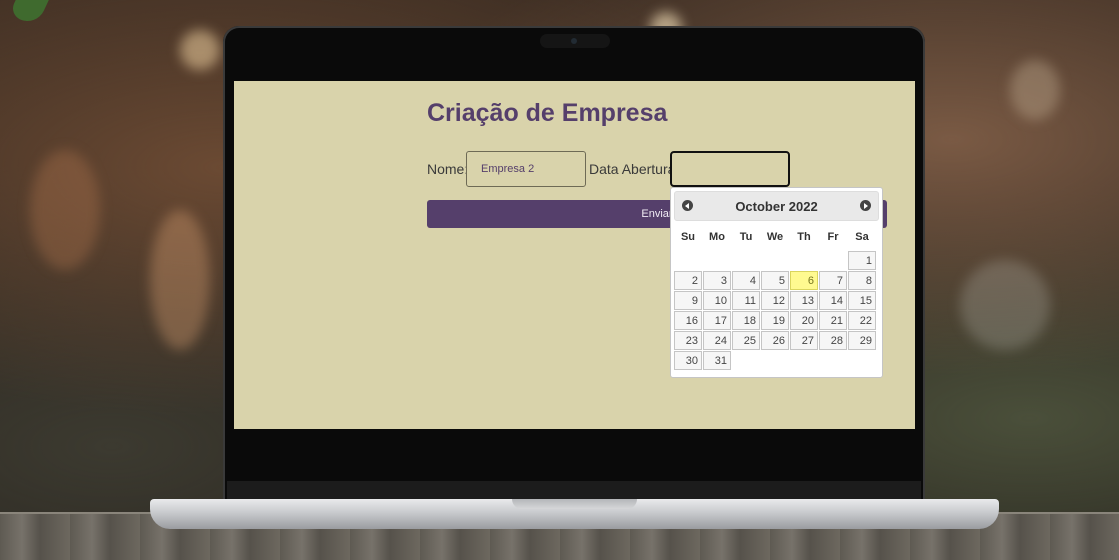  Describe the element at coordinates (833, 237) in the screenshot. I see `weekday-header: Fr` at that location.